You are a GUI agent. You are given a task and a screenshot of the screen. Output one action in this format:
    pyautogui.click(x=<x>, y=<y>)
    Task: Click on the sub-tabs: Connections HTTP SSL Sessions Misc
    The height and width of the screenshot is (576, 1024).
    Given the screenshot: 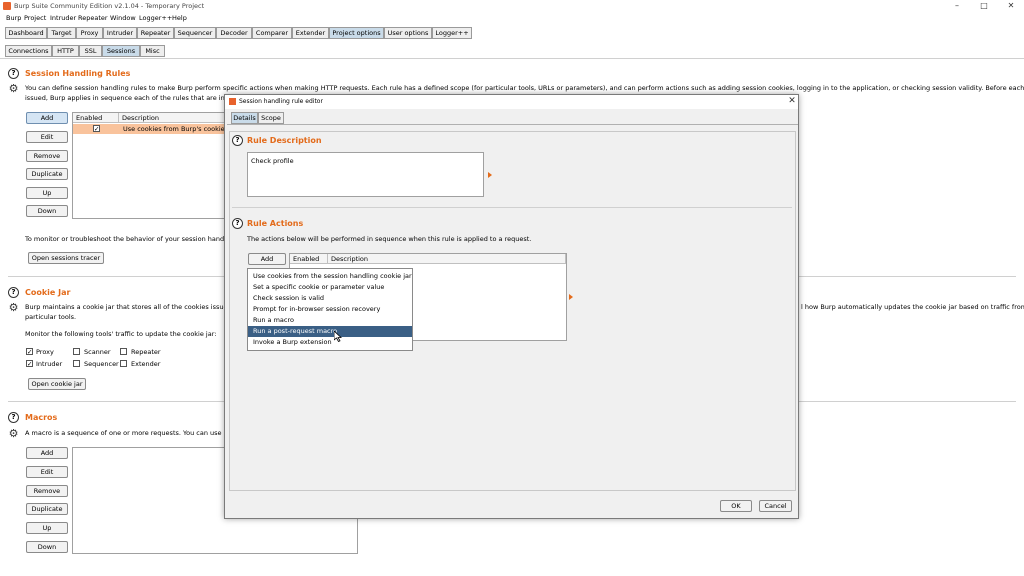 What is the action you would take?
    pyautogui.click(x=512, y=51)
    